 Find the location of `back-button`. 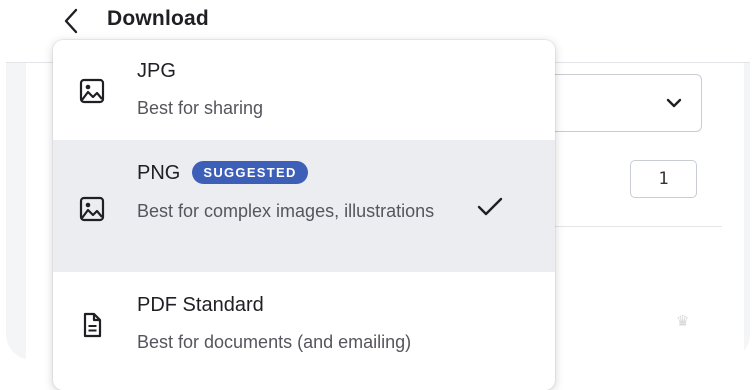

back-button is located at coordinates (71, 21).